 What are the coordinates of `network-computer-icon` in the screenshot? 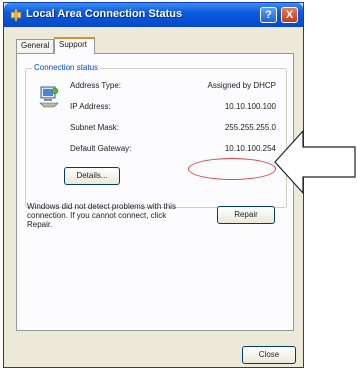 It's located at (49, 97).